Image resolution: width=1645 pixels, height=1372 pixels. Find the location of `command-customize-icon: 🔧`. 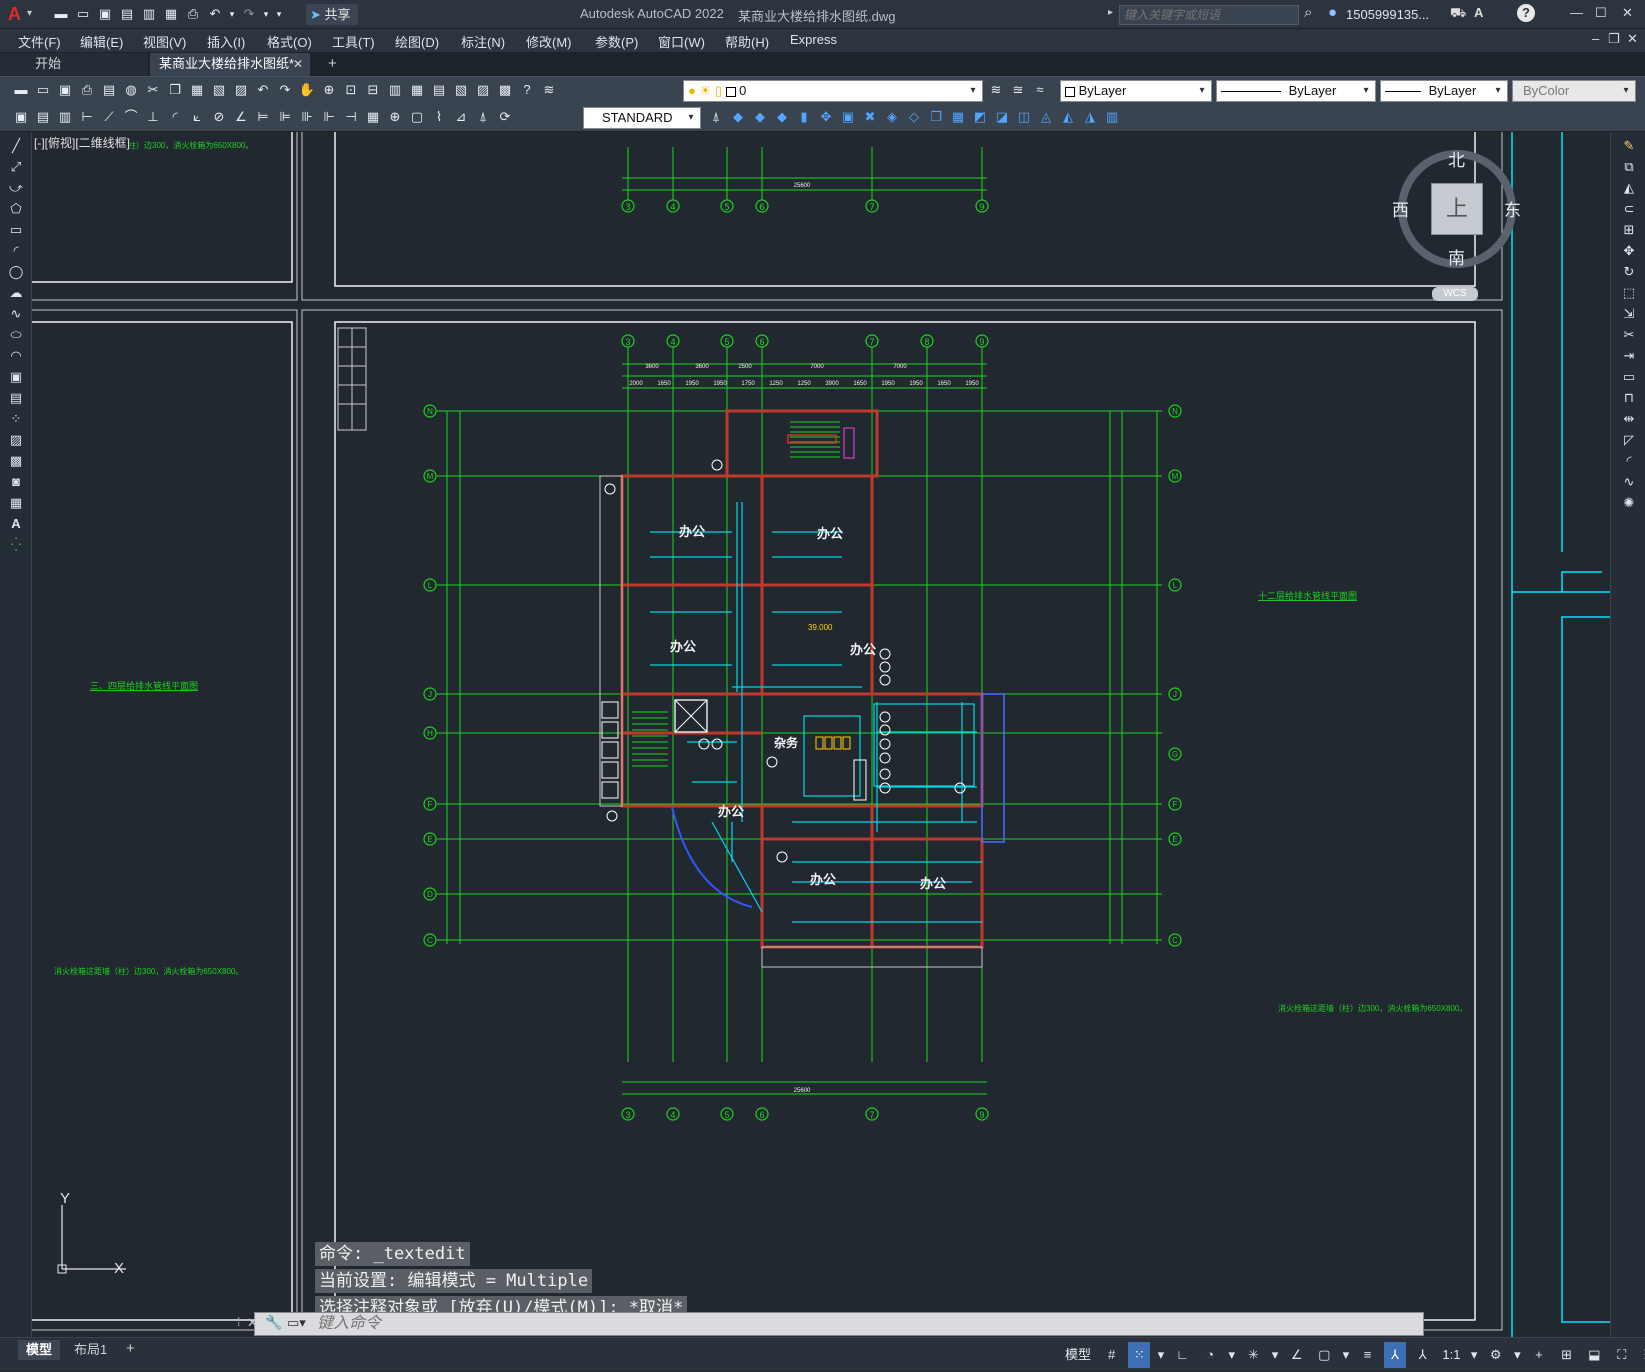

command-customize-icon: 🔧 is located at coordinates (273, 1322).